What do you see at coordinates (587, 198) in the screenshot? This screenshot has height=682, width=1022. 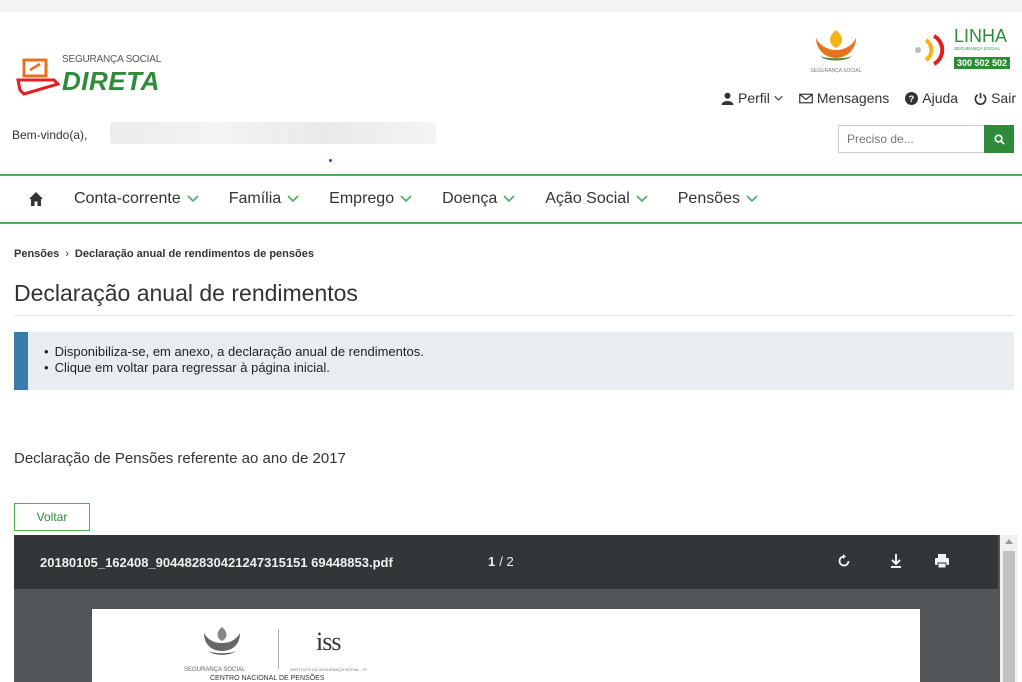 I see `nav-label: Ação Social` at bounding box center [587, 198].